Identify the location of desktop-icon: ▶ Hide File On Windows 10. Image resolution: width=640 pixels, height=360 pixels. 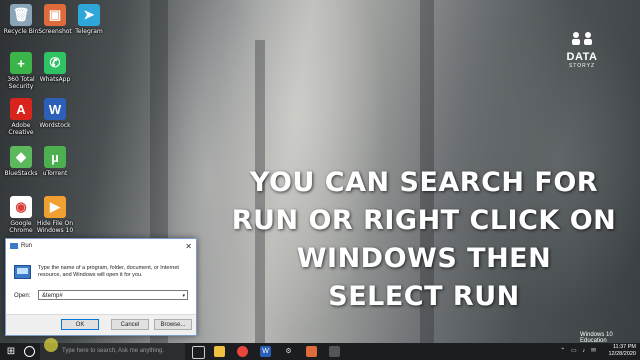
(55, 215).